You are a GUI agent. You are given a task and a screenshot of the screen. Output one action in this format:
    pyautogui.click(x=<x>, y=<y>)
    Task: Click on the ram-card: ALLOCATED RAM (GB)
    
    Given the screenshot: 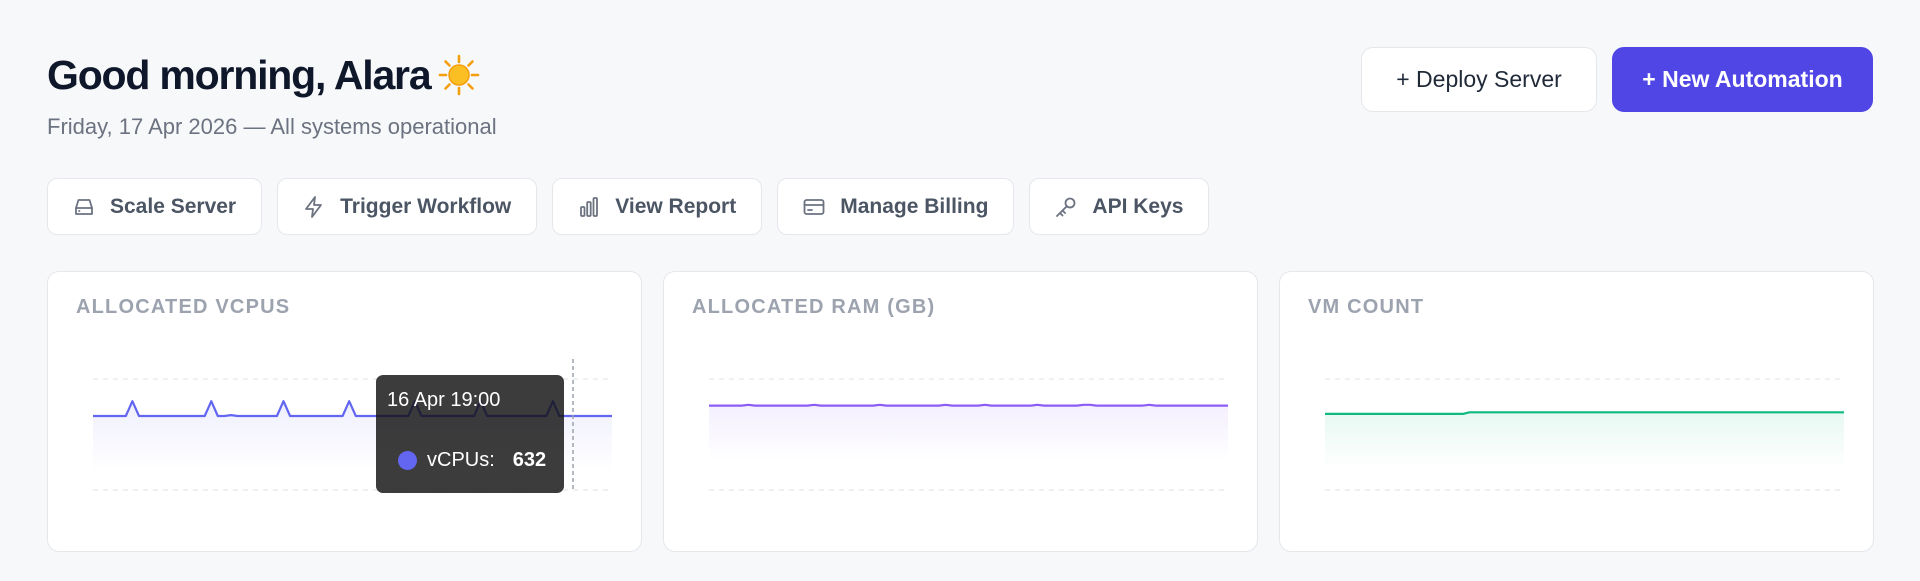 What is the action you would take?
    pyautogui.click(x=960, y=411)
    